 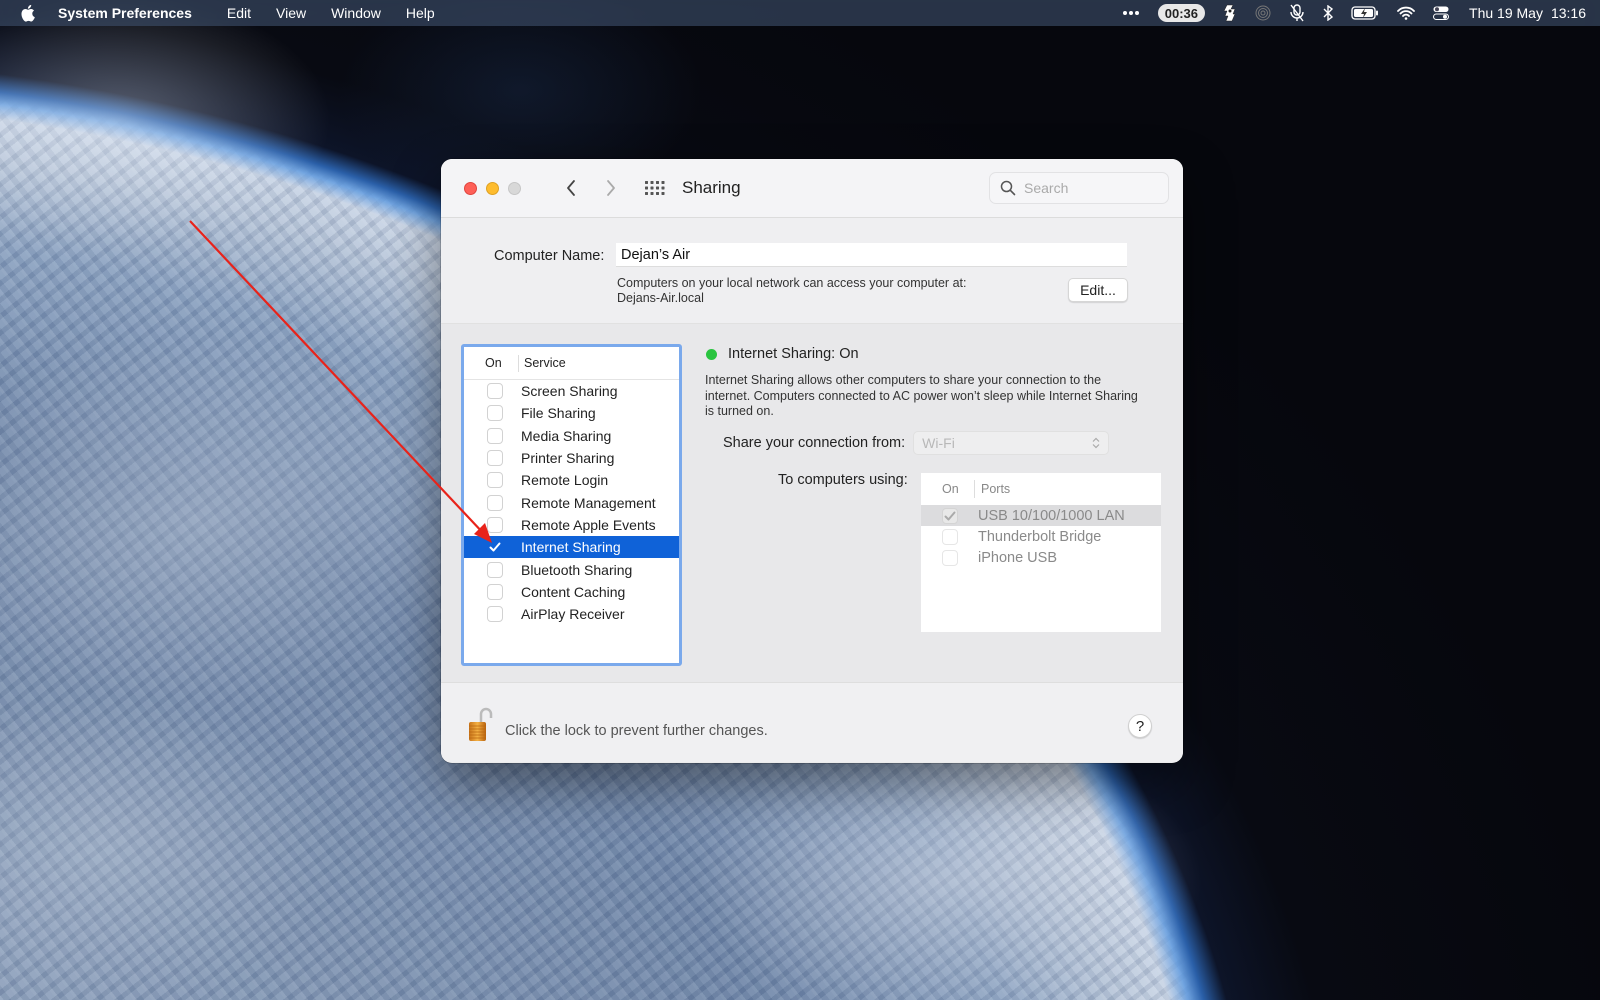 What do you see at coordinates (1008, 188) in the screenshot?
I see `search-icon` at bounding box center [1008, 188].